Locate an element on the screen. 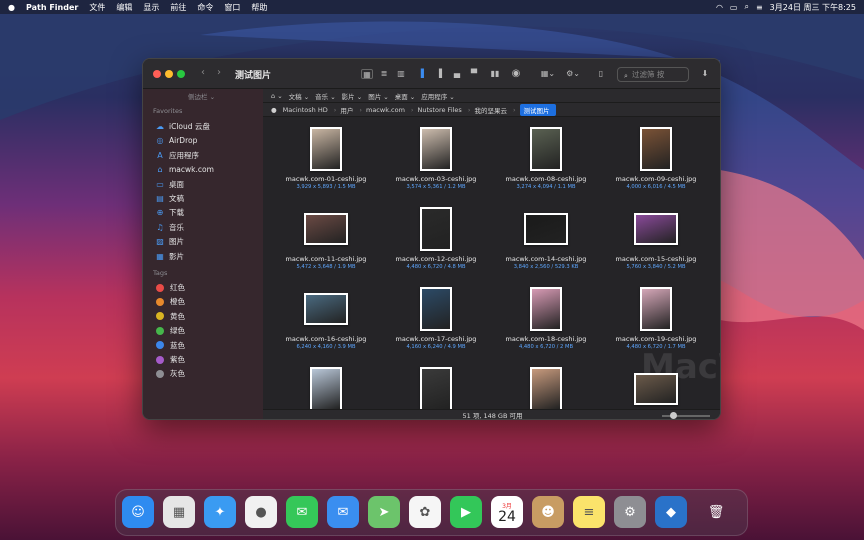 The image size is (864, 540). path-segment: 用户 is located at coordinates (346, 110).